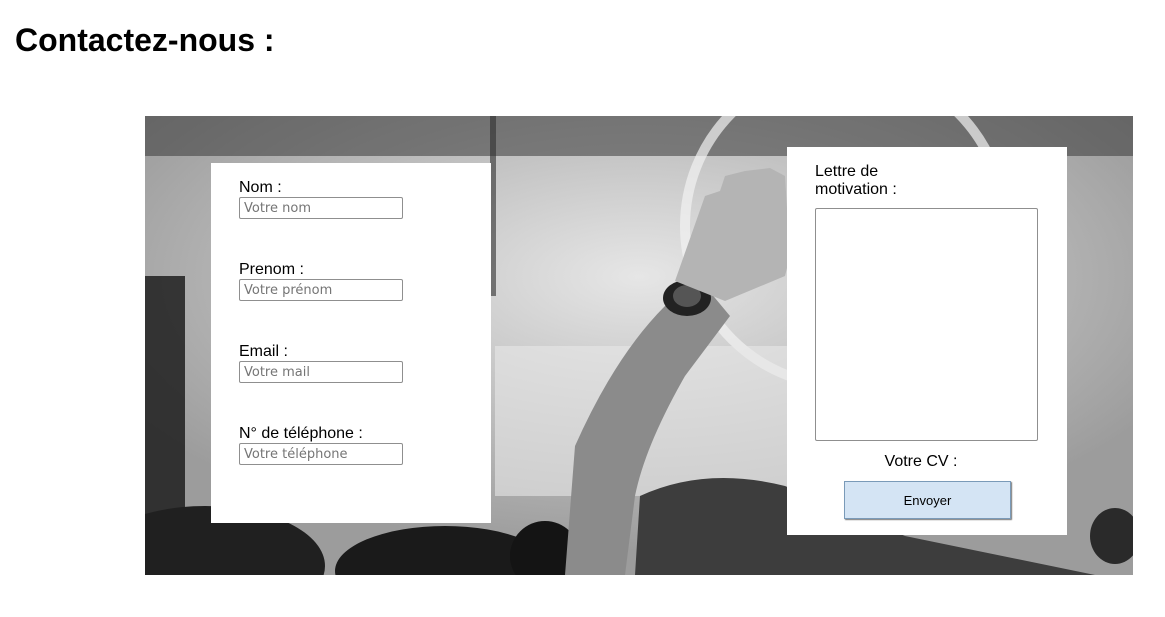  I want to click on cv-label: Votre CV :, so click(921, 461).